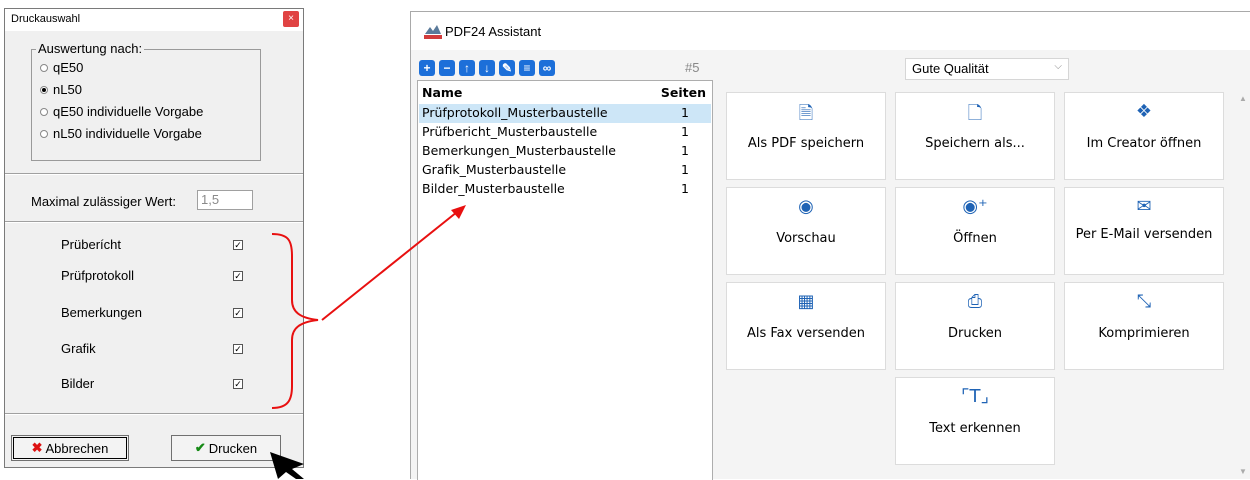  I want to click on annotation-overlay, so click(368, 342).